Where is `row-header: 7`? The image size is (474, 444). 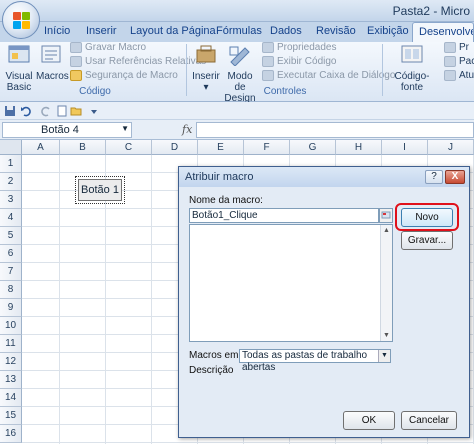
row-header: 7 is located at coordinates (11, 272).